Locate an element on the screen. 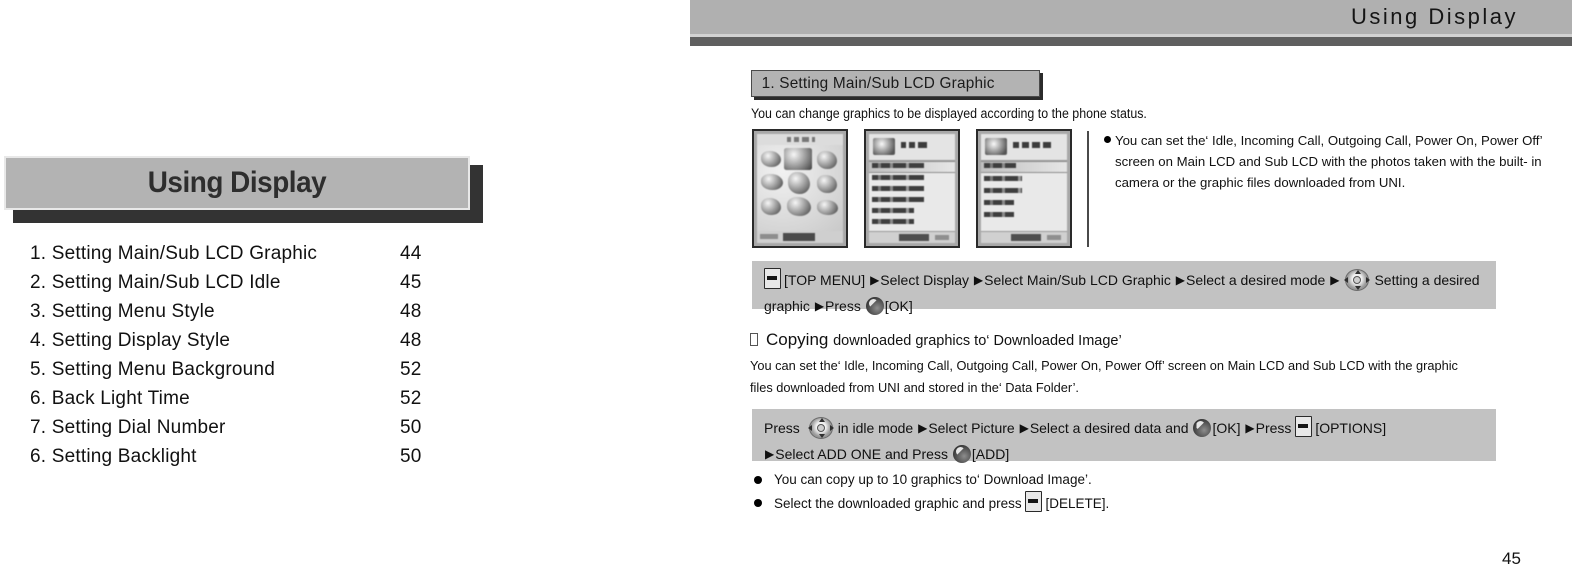 Image resolution: width=1572 pixels, height=578 pixels. step-text: [OPTIONS] is located at coordinates (1351, 428).